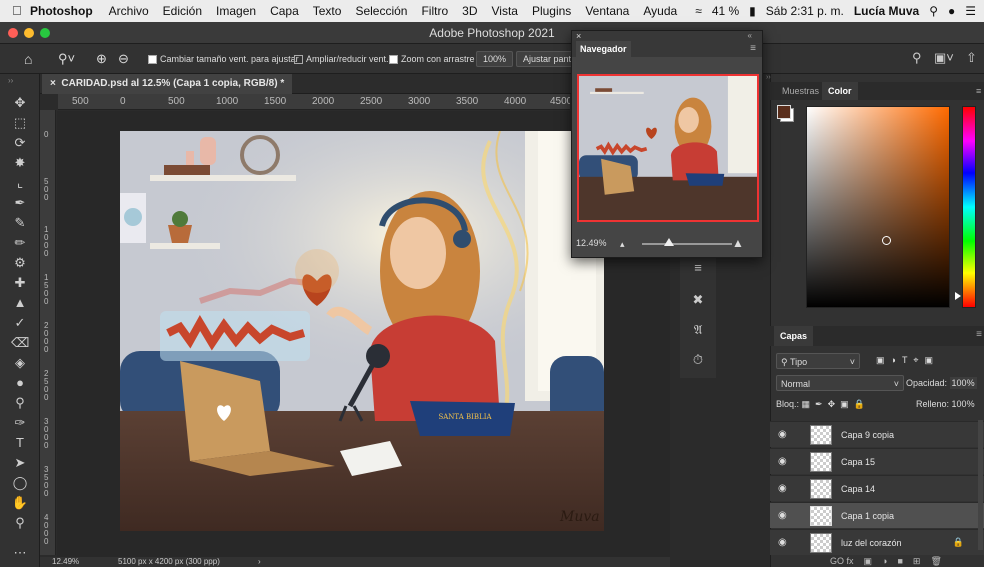 Image resolution: width=984 pixels, height=567 pixels. I want to click on layer-name: Capa 9 copia, so click(867, 435).